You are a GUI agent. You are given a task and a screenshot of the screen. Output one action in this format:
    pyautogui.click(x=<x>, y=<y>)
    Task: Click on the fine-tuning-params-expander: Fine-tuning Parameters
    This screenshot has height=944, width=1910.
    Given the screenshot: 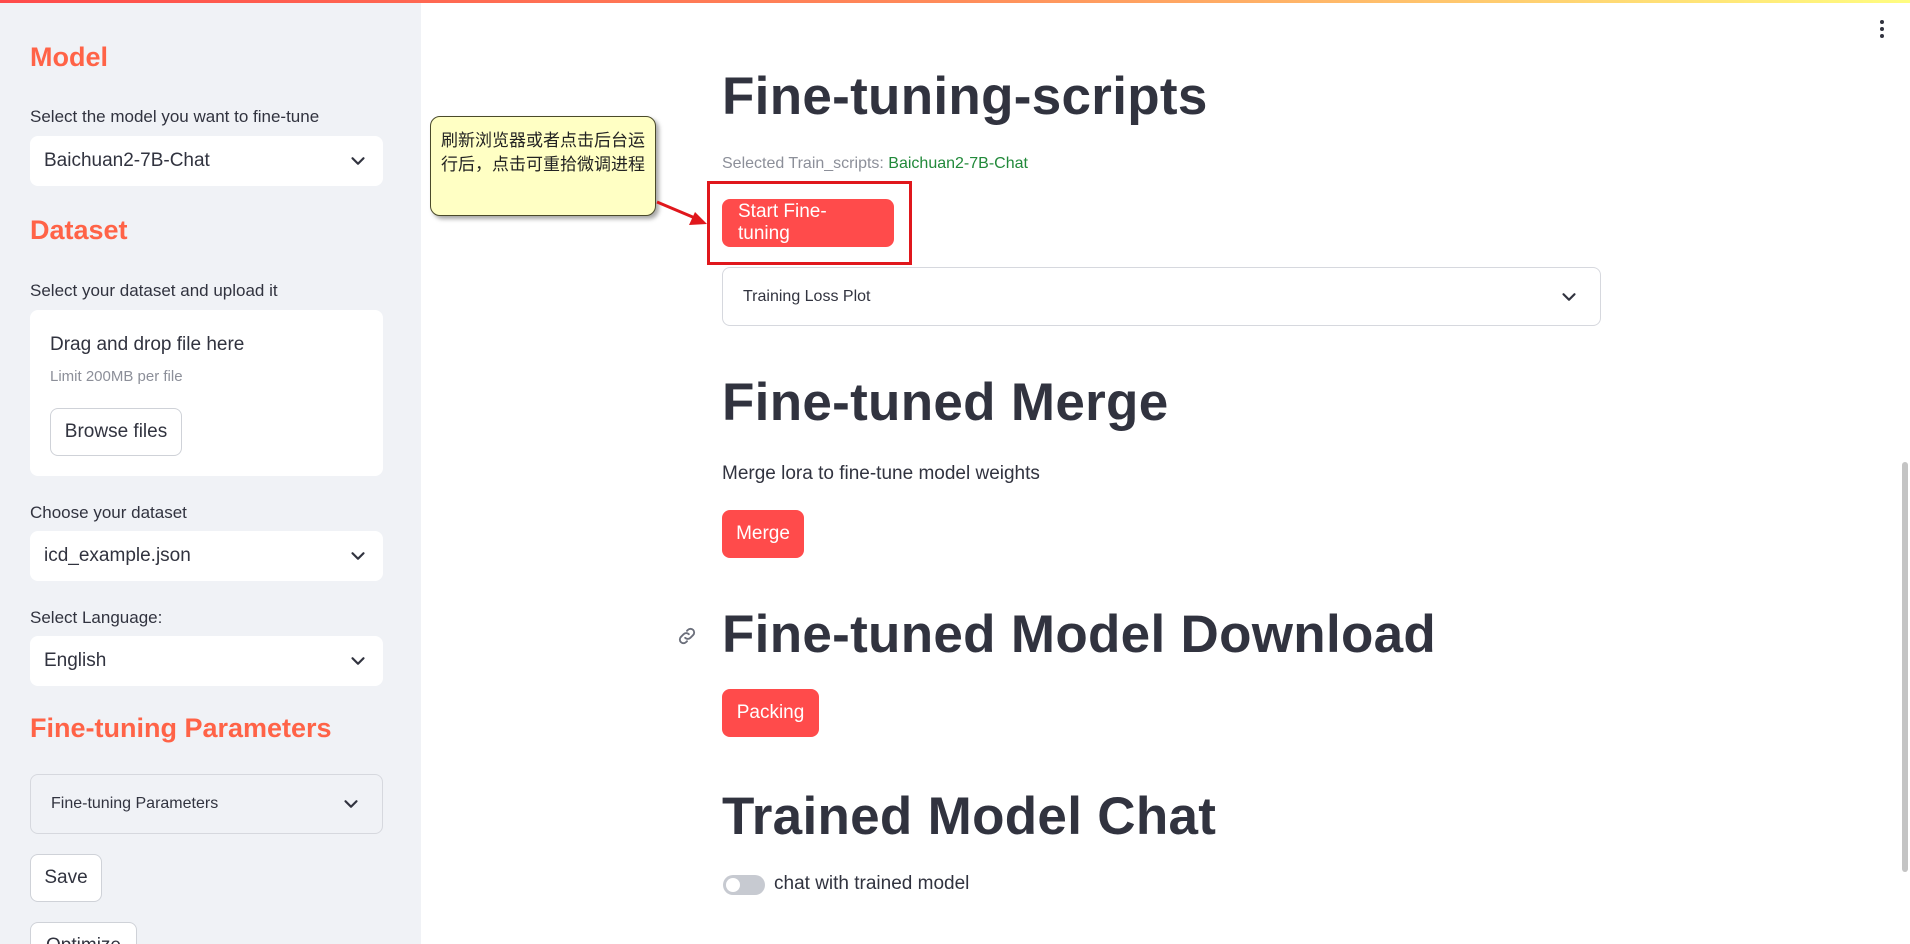 What is the action you would take?
    pyautogui.click(x=206, y=804)
    